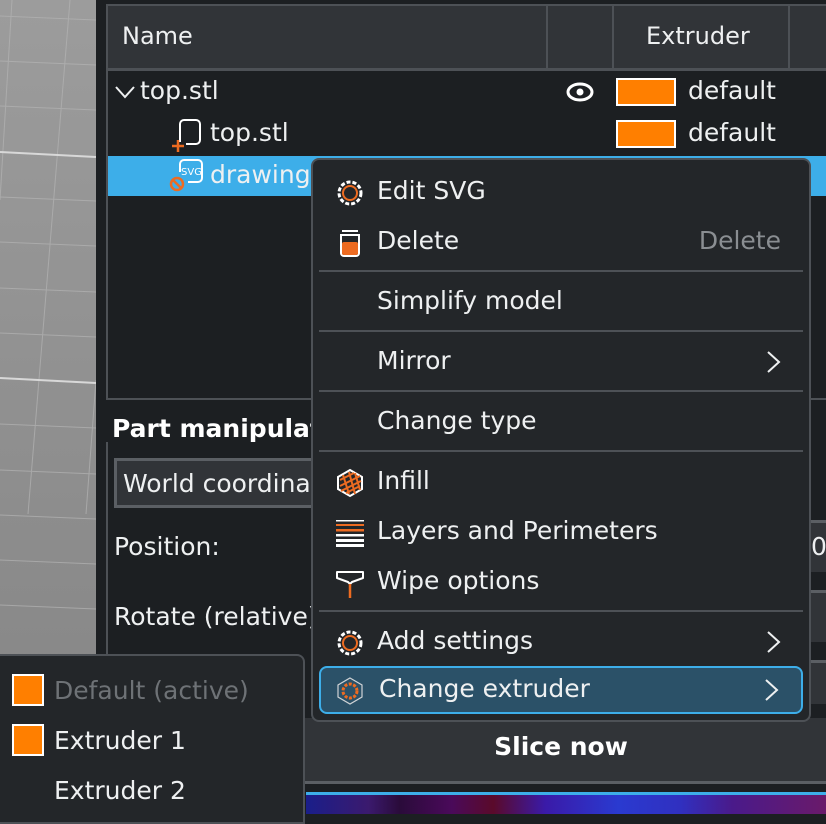 This screenshot has width=826, height=824. I want to click on menu-item-label: Wipe options, so click(458, 580).